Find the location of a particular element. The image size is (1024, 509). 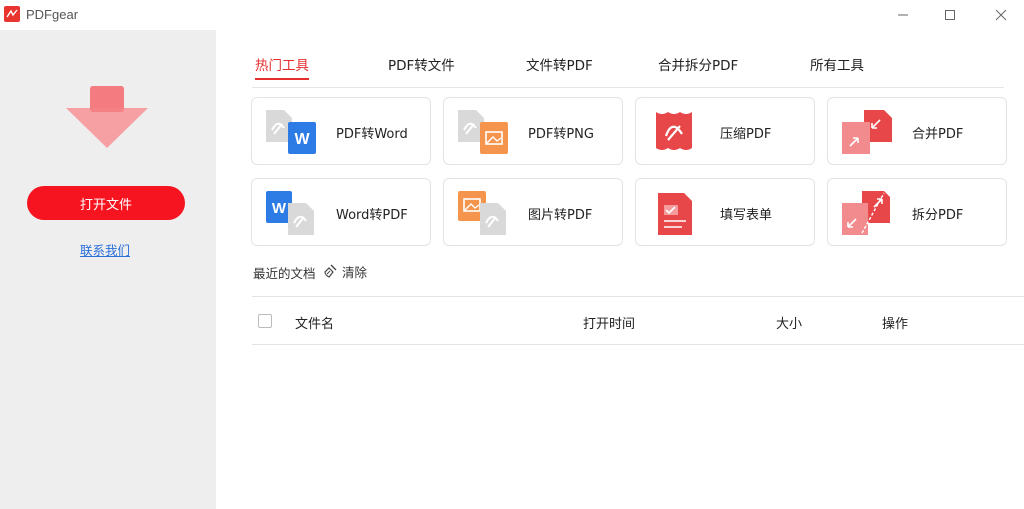

tool-label: 填写表单 is located at coordinates (746, 215).